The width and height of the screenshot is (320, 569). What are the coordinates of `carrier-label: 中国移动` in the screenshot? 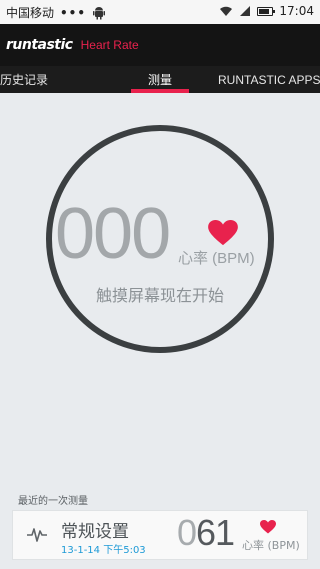 It's located at (30, 13).